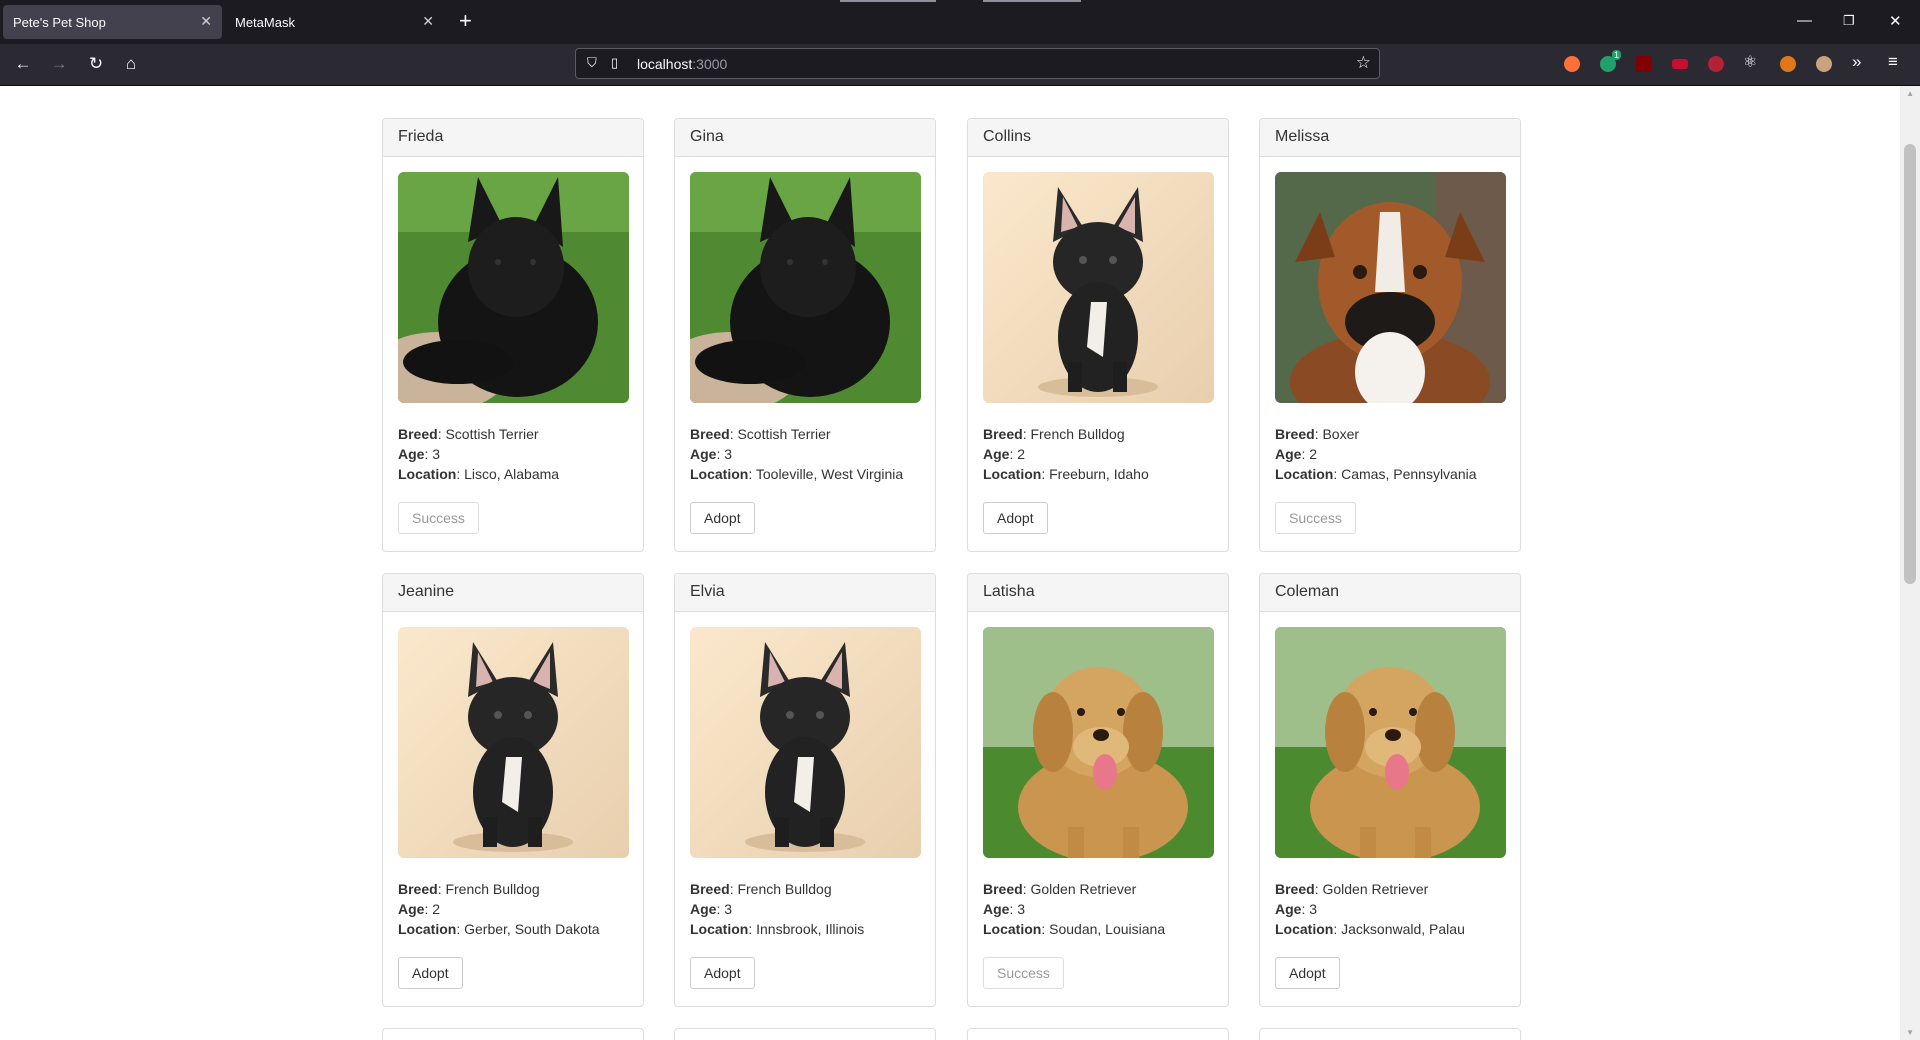 The image size is (1920, 1040). Describe the element at coordinates (1098, 1034) in the screenshot. I see `pet-card-partial` at that location.